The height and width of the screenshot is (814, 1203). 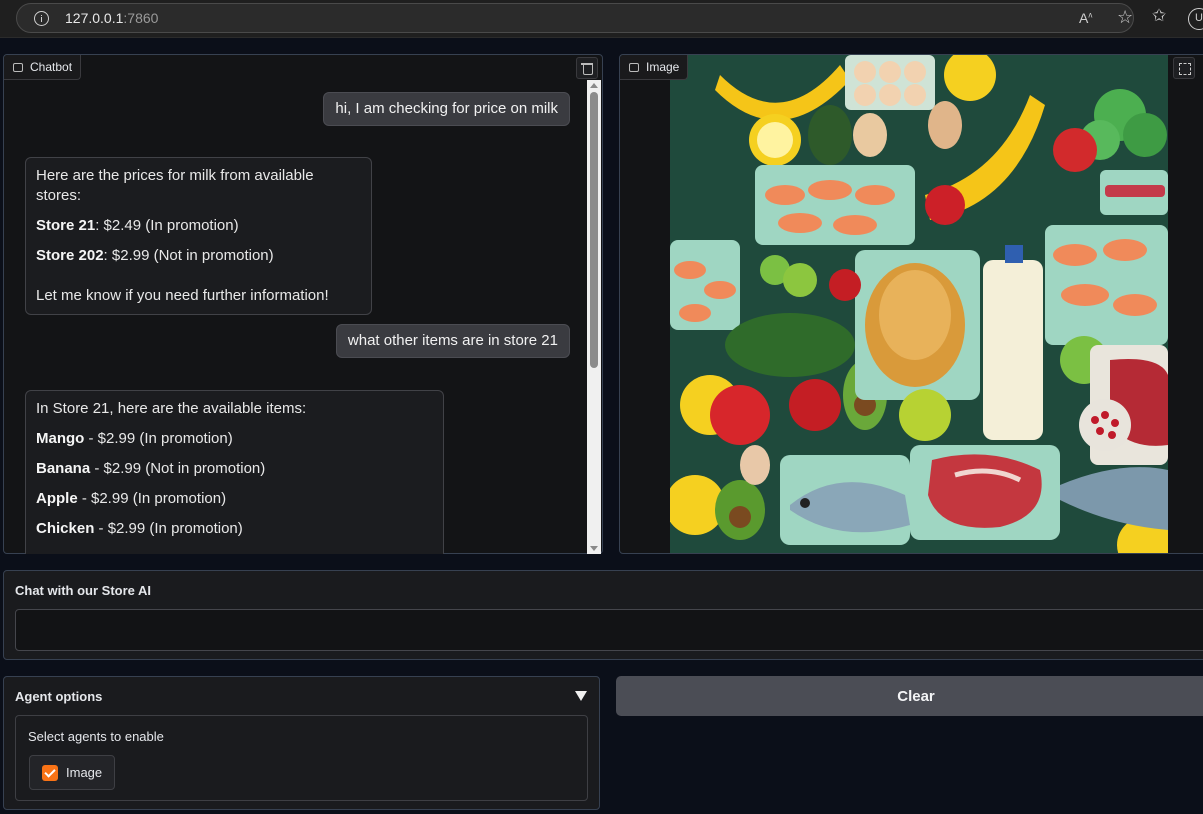 I want to click on user-message-text: hi, I am checking for price on milk, so click(x=446, y=108).